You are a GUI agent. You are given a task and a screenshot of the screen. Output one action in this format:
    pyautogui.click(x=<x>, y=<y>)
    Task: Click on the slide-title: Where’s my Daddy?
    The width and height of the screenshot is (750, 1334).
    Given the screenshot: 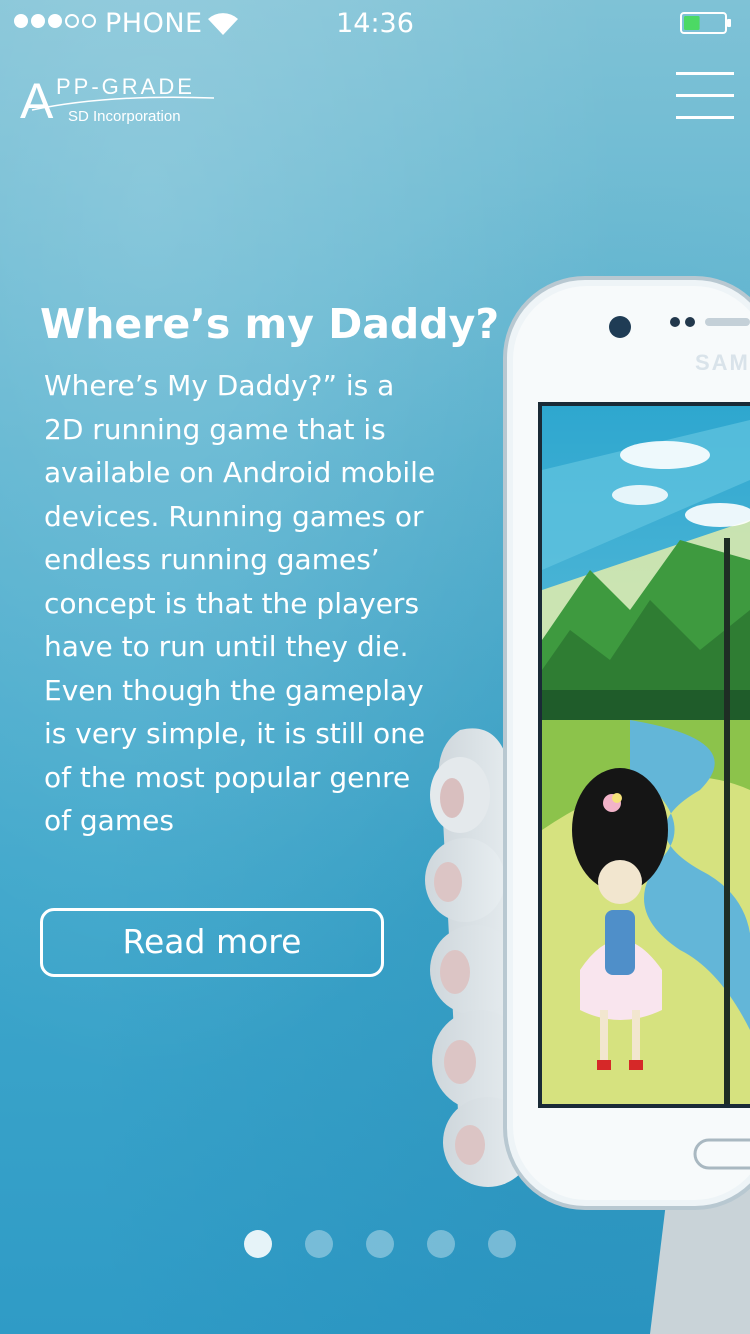 What is the action you would take?
    pyautogui.click(x=270, y=324)
    